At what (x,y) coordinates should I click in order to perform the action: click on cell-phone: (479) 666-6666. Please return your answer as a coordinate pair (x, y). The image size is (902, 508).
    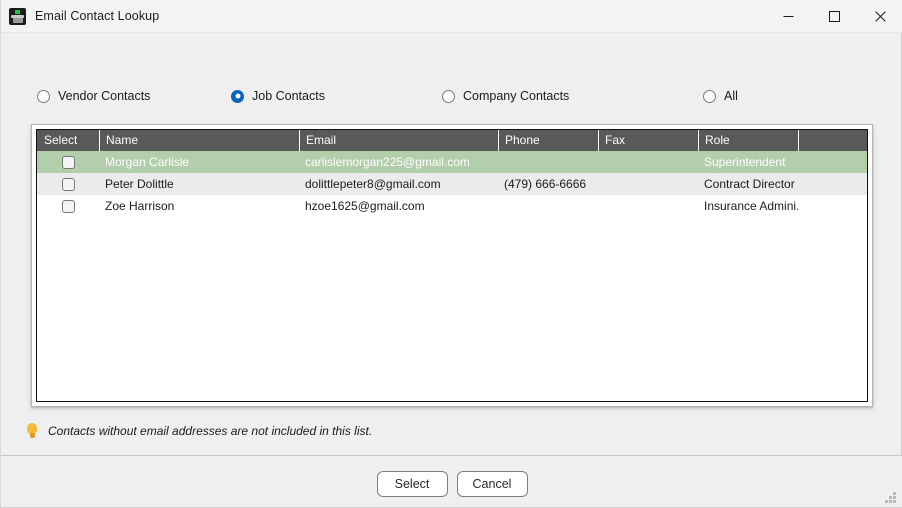
    Looking at the image, I should click on (545, 184).